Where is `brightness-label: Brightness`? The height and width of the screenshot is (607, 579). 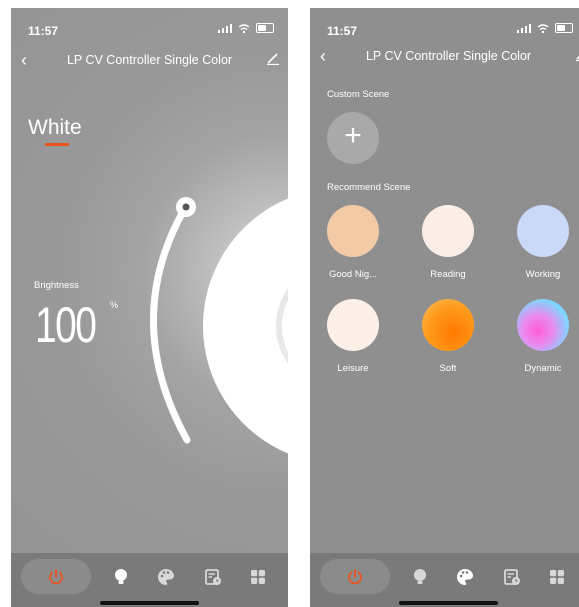
brightness-label: Brightness is located at coordinates (56, 285).